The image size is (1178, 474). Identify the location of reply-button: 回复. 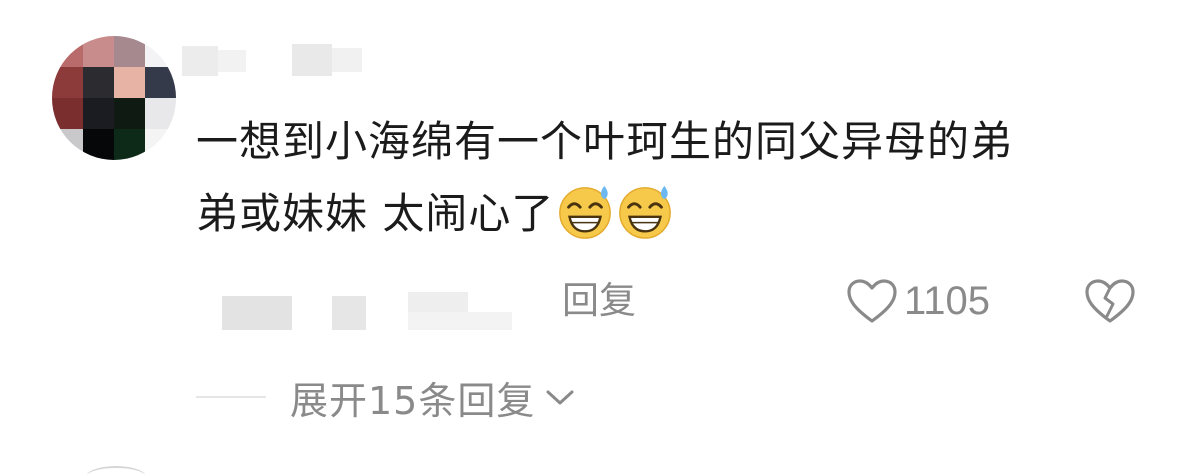
(599, 301).